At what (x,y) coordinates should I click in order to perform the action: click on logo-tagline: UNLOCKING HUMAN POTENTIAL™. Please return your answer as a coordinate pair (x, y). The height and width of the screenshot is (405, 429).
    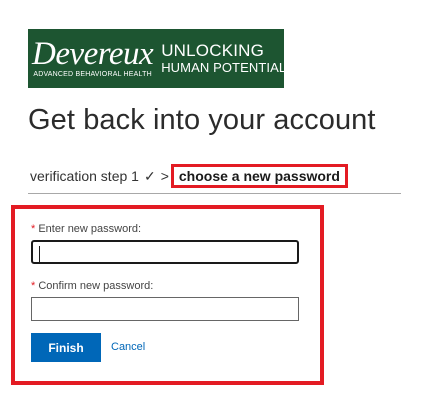
    Looking at the image, I should click on (222, 58).